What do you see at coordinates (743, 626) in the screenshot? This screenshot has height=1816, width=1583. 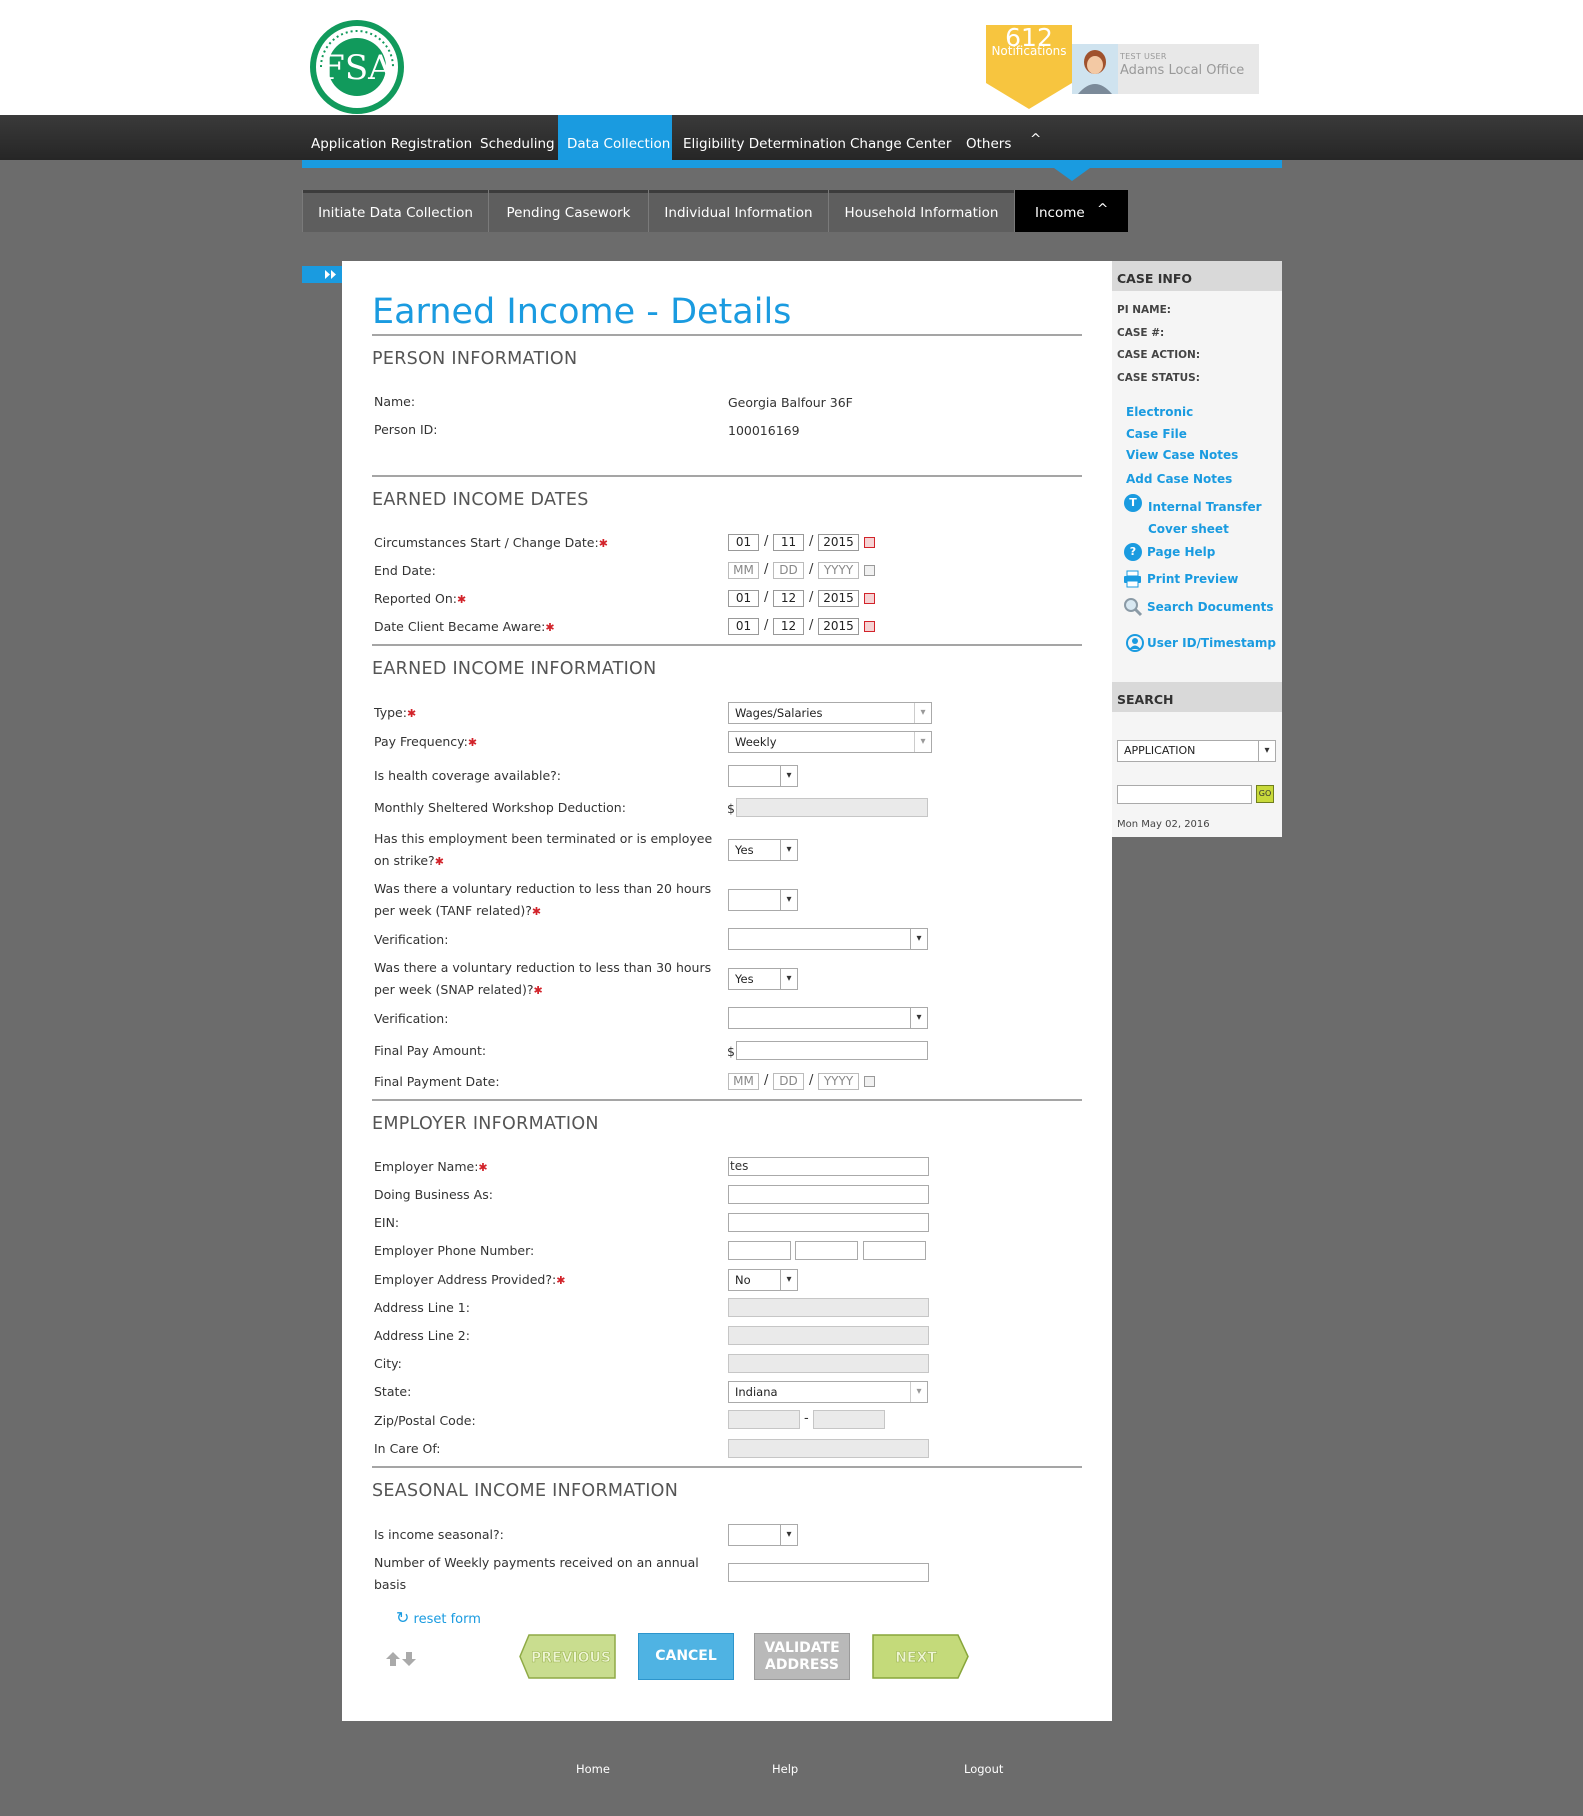 I see `aware-month: 01` at bounding box center [743, 626].